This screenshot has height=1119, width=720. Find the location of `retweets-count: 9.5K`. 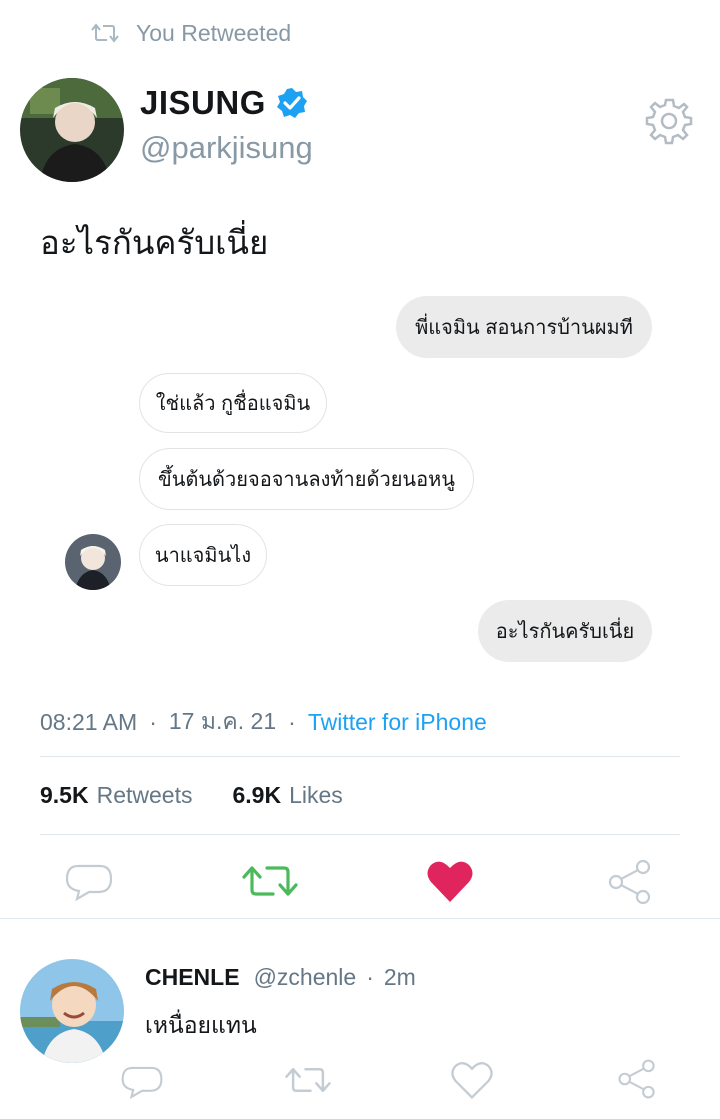

retweets-count: 9.5K is located at coordinates (64, 795).